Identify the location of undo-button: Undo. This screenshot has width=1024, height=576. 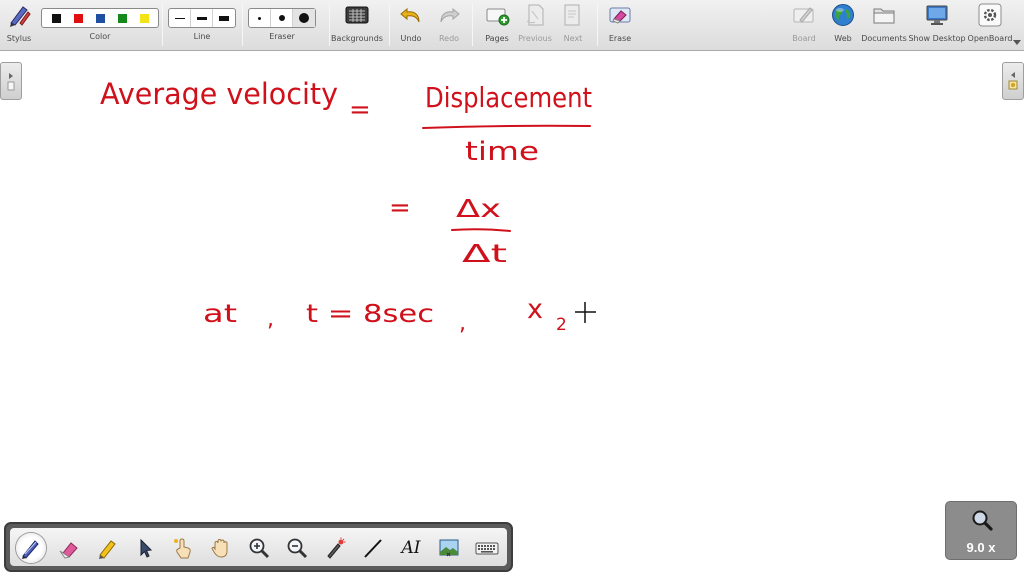
(411, 25).